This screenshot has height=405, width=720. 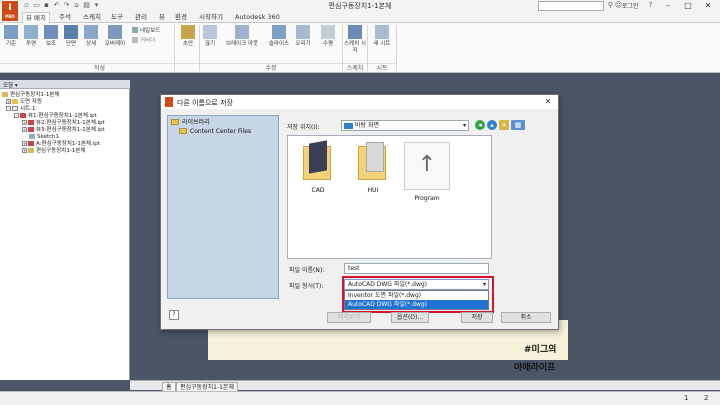 What do you see at coordinates (36, 17) in the screenshot?
I see `tab-view-layout: 뷰 배치` at bounding box center [36, 17].